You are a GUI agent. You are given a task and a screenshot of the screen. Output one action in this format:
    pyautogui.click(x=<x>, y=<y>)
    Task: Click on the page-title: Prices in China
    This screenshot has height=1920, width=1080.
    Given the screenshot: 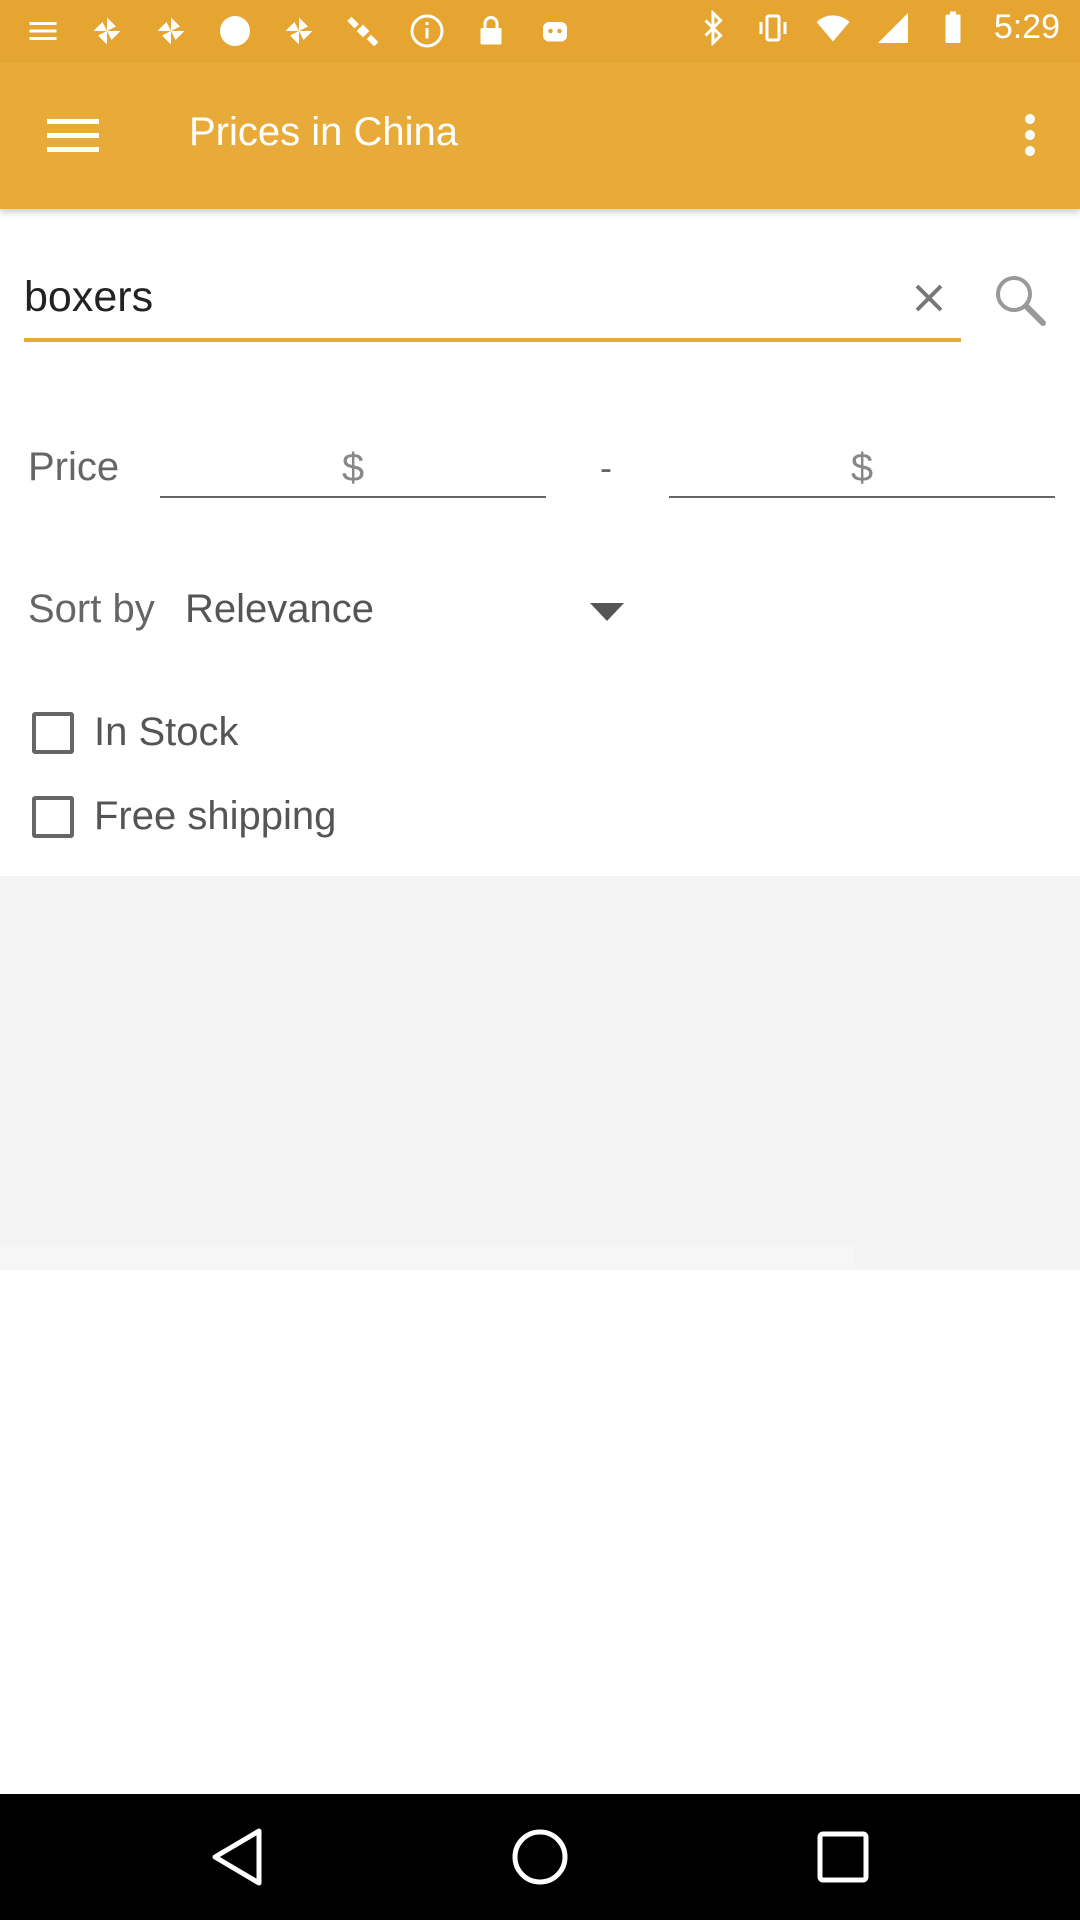 What is the action you would take?
    pyautogui.click(x=324, y=132)
    